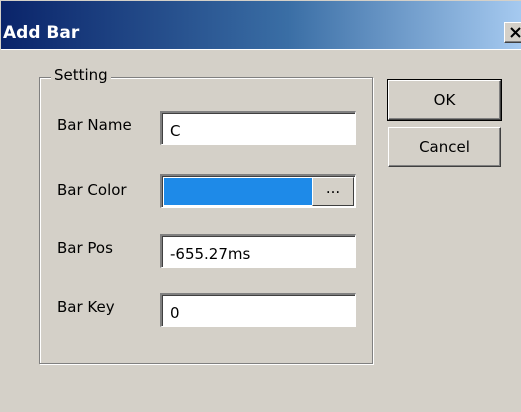 This screenshot has width=521, height=412. What do you see at coordinates (515, 32) in the screenshot?
I see `close-icon` at bounding box center [515, 32].